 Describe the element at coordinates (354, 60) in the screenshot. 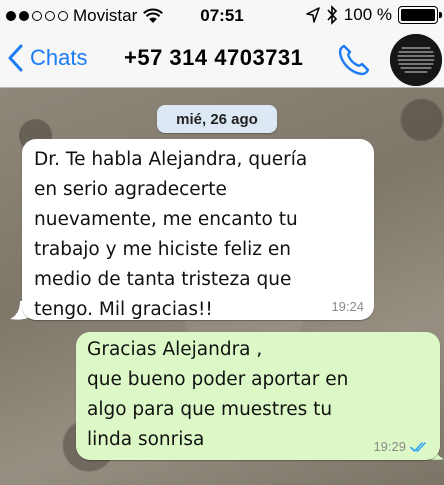

I see `phone-icon` at that location.